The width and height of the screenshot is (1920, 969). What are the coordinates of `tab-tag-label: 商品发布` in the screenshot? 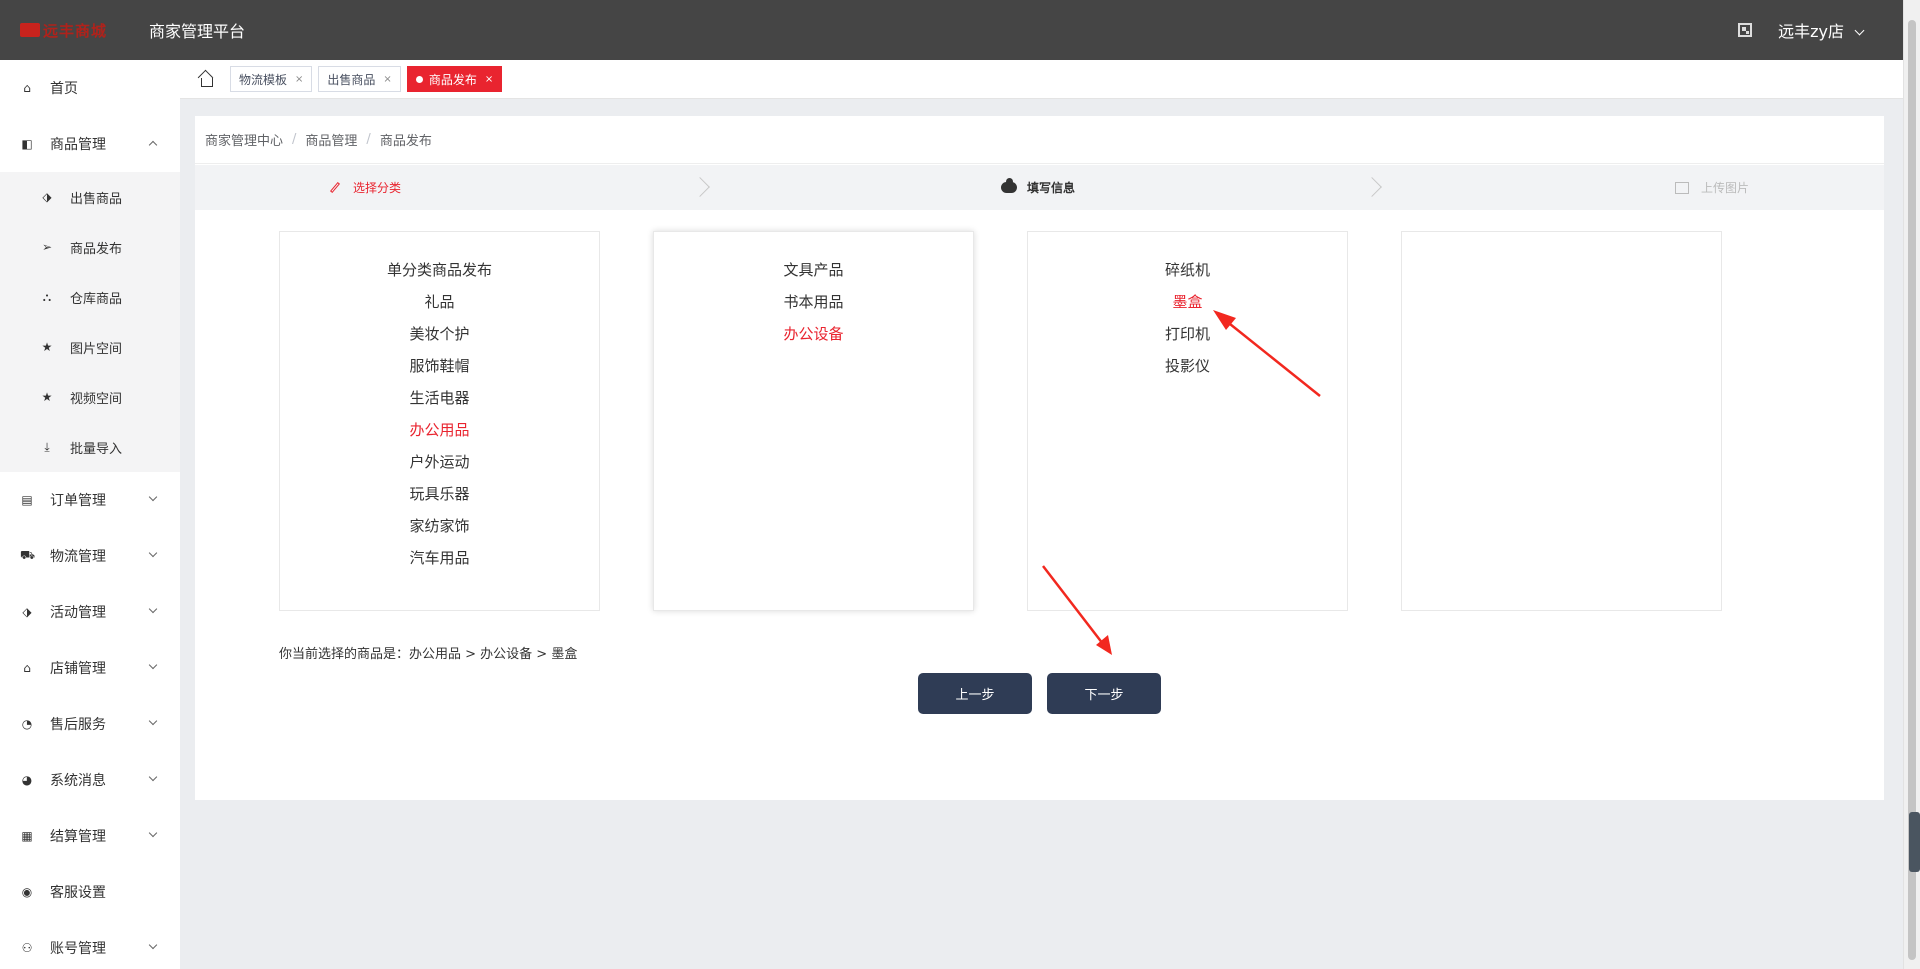 It's located at (452, 79).